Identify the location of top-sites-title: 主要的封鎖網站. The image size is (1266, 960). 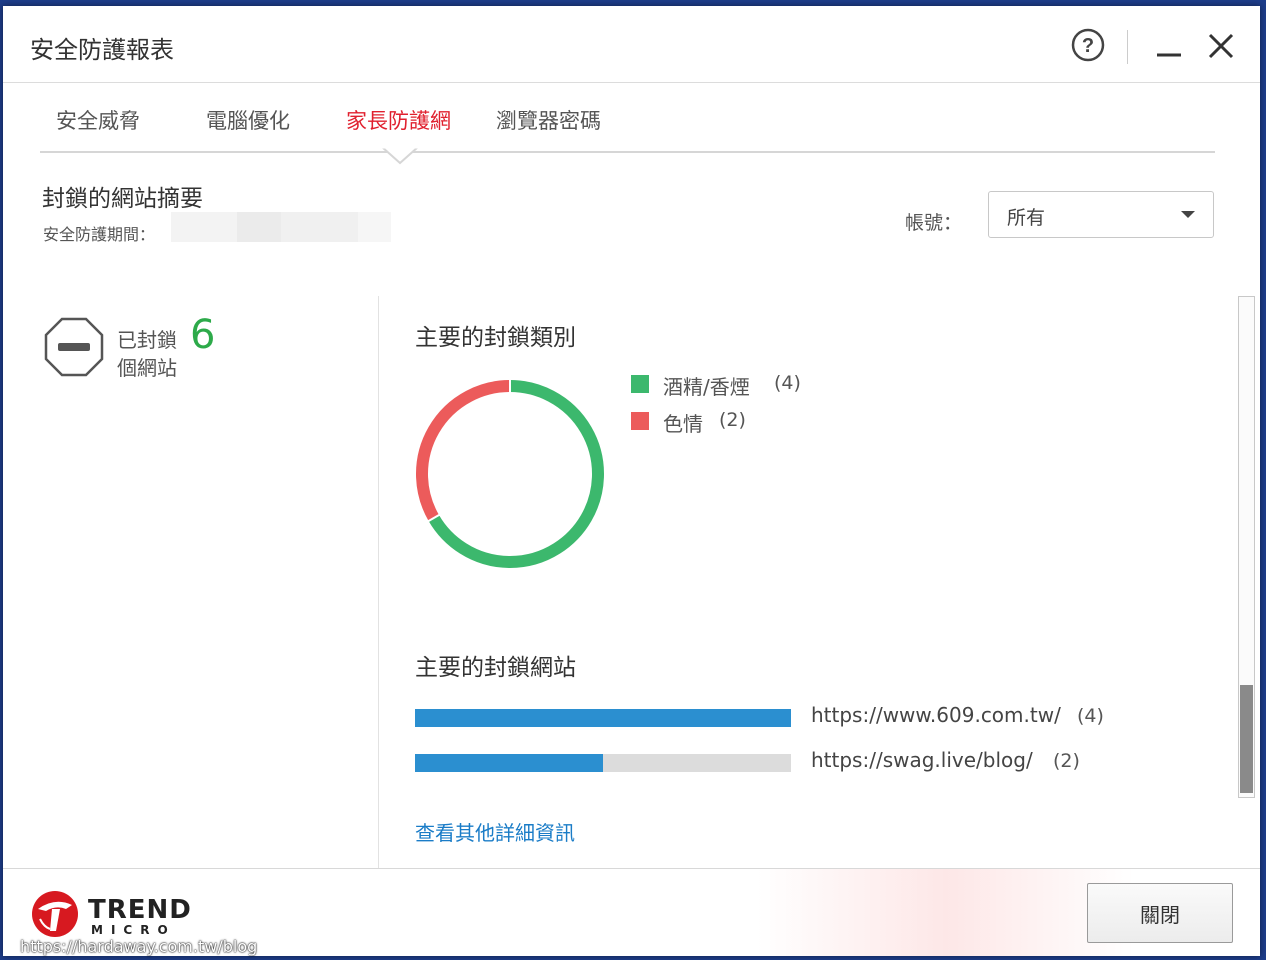
(495, 668).